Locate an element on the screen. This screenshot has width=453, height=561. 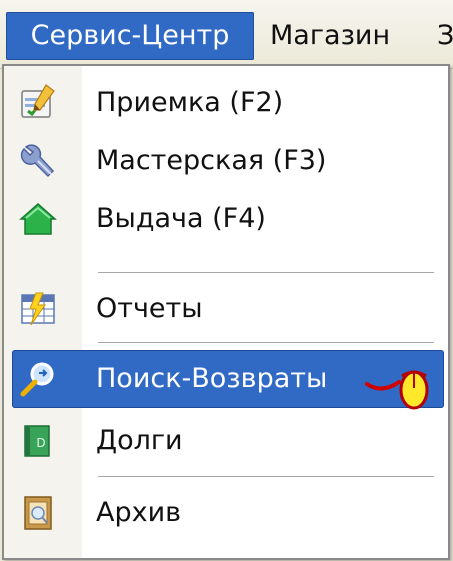
report-icon is located at coordinates (38, 309).